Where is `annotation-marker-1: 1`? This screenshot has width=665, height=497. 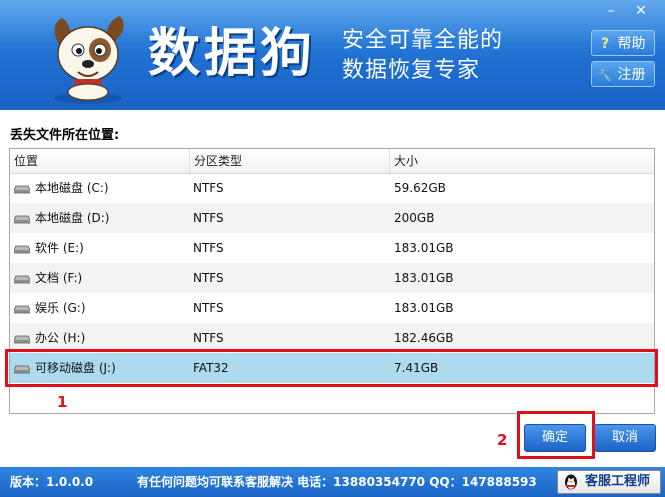
annotation-marker-1: 1 is located at coordinates (62, 402).